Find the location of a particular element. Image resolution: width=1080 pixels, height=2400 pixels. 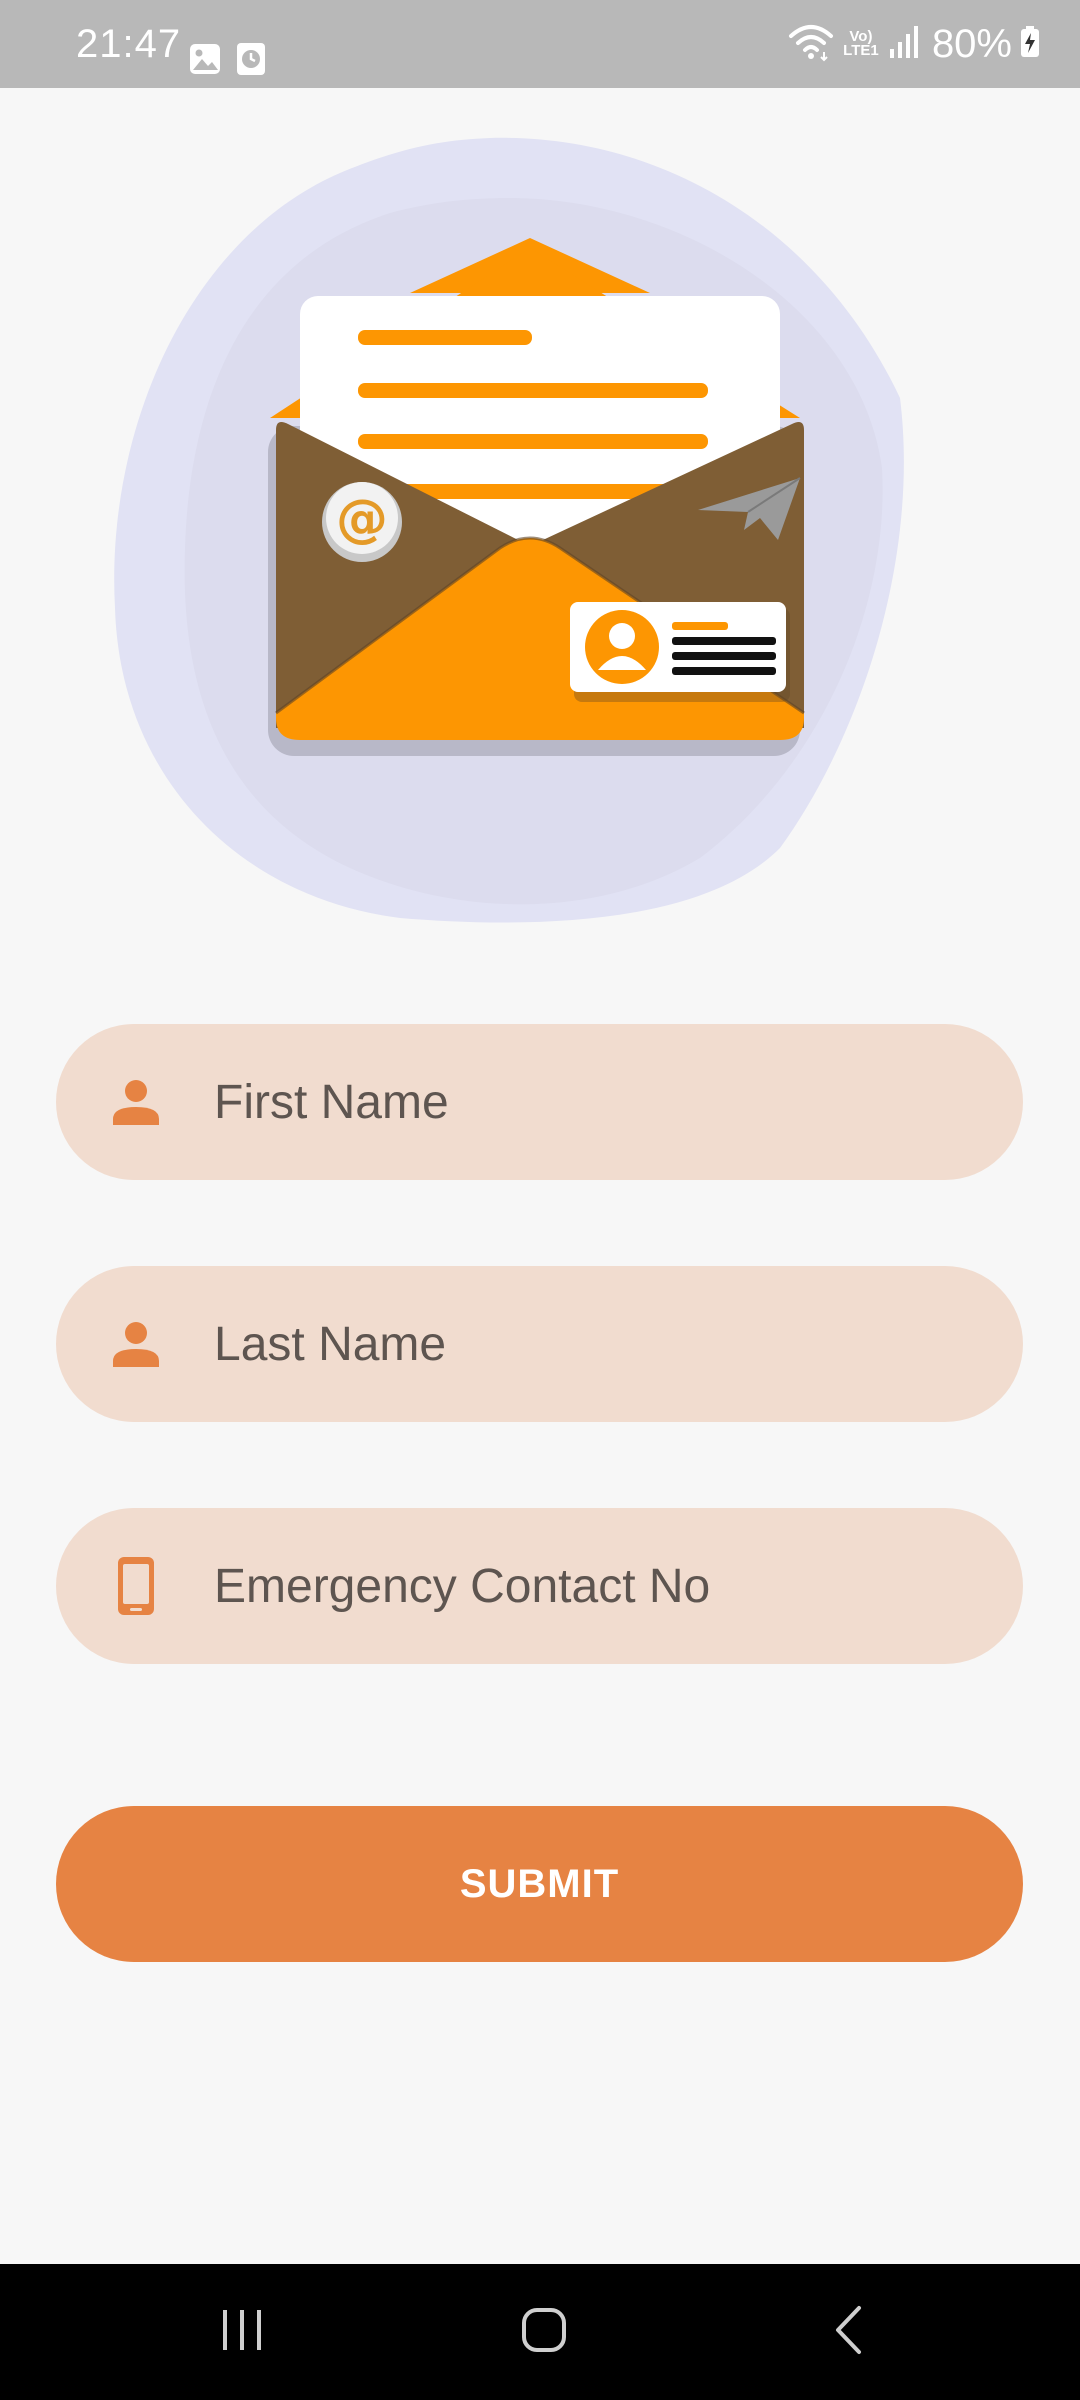

back-button is located at coordinates (848, 2332).